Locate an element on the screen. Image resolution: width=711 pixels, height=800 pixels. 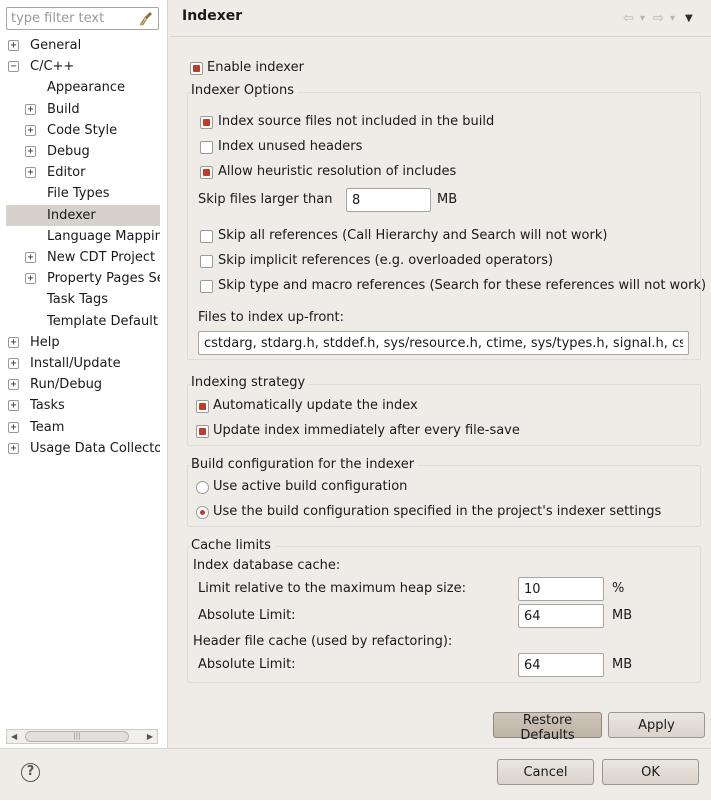
update-on-save-checkbox is located at coordinates (202, 431).